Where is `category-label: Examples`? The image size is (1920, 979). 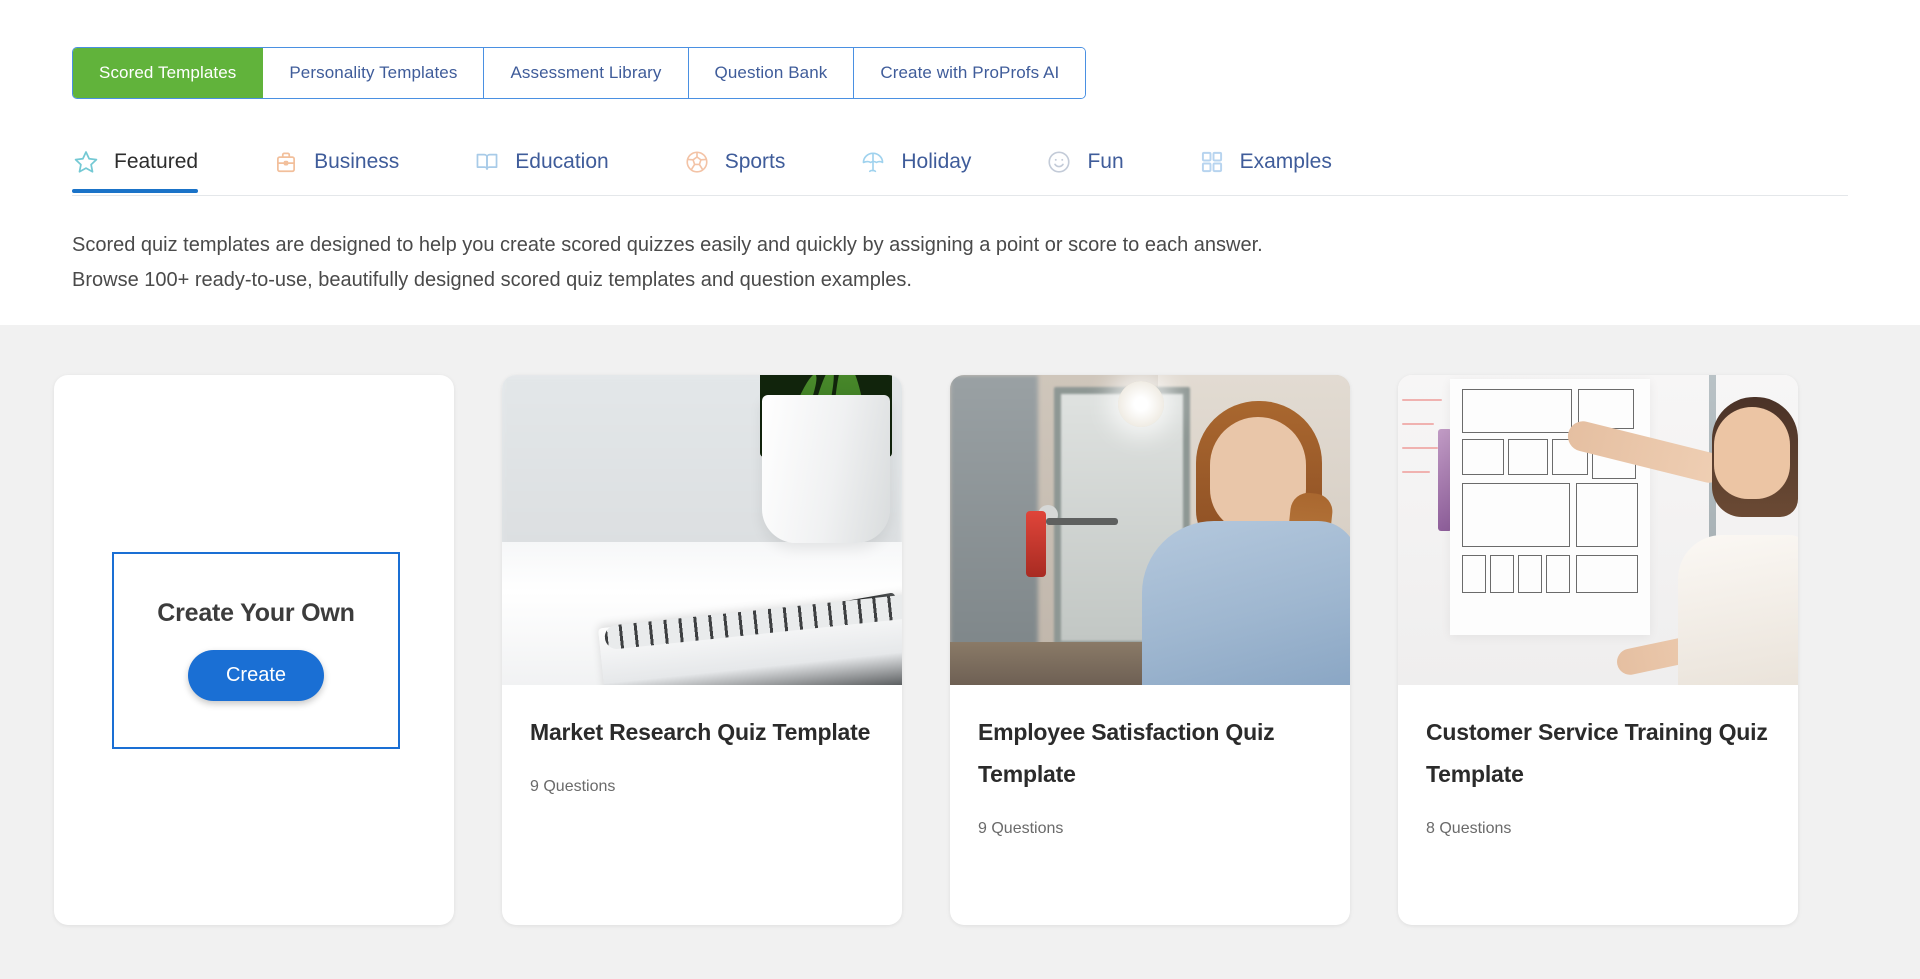 category-label: Examples is located at coordinates (1285, 161).